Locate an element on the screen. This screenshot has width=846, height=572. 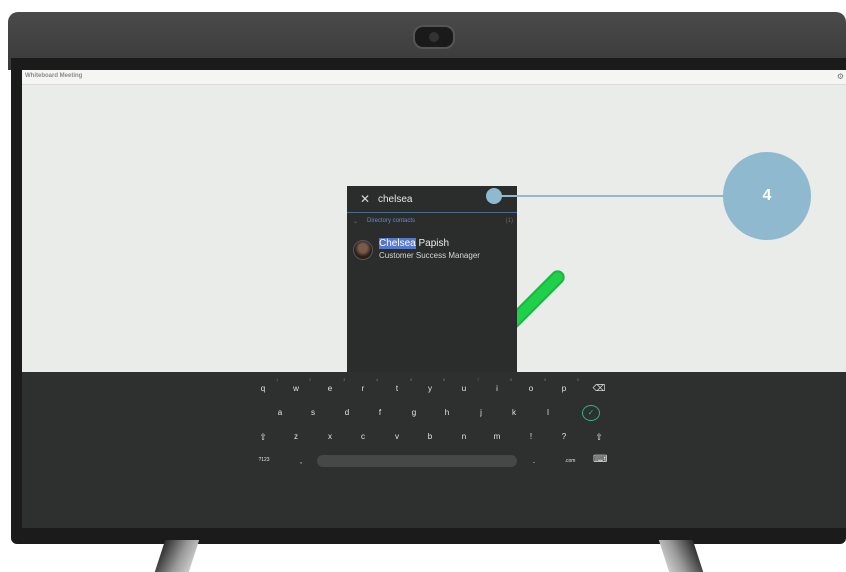
backspace-icon: ⌫ is located at coordinates (599, 388).